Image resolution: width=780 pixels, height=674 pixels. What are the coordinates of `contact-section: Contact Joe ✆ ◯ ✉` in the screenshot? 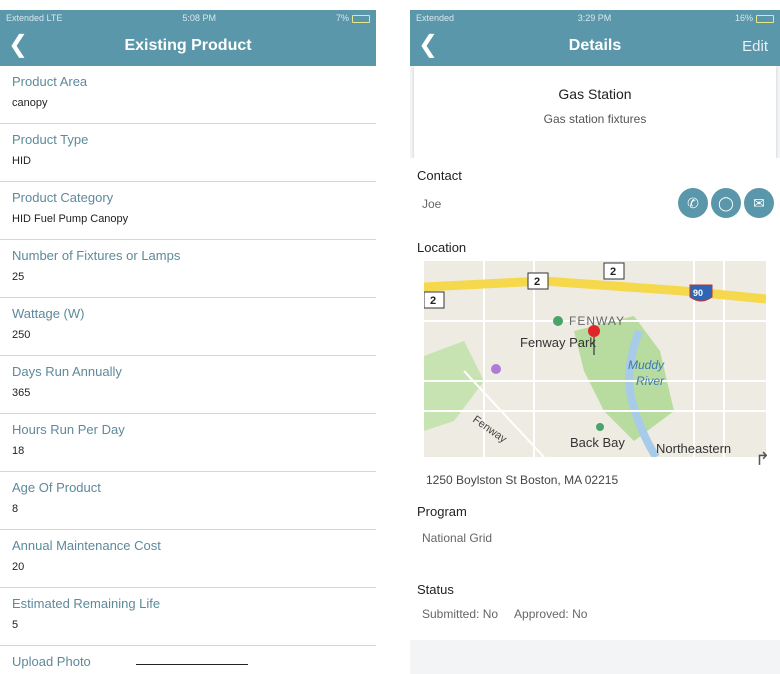 It's located at (595, 195).